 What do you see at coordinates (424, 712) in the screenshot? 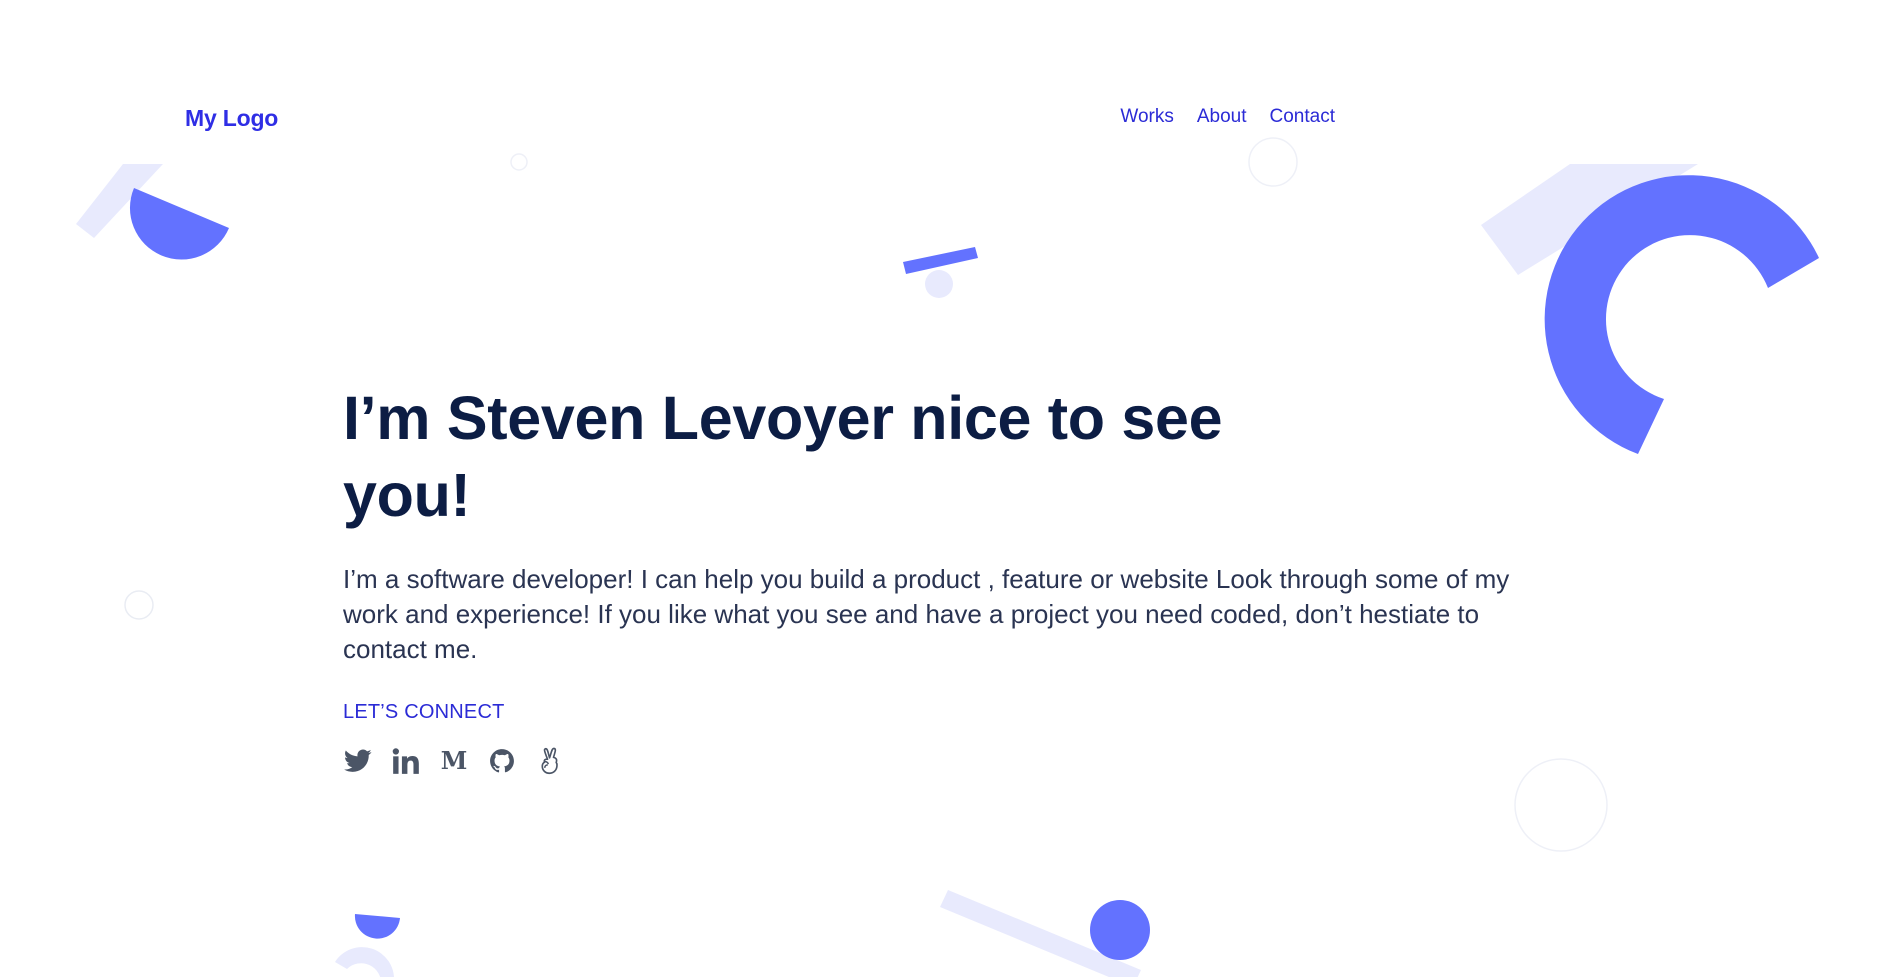
I see `lets-connect-label: LET’S CONNECT` at bounding box center [424, 712].